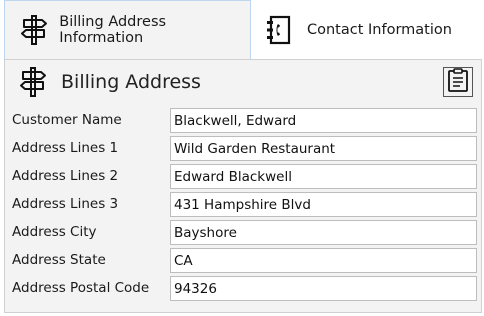  What do you see at coordinates (323, 176) in the screenshot?
I see `address-line-2-field` at bounding box center [323, 176].